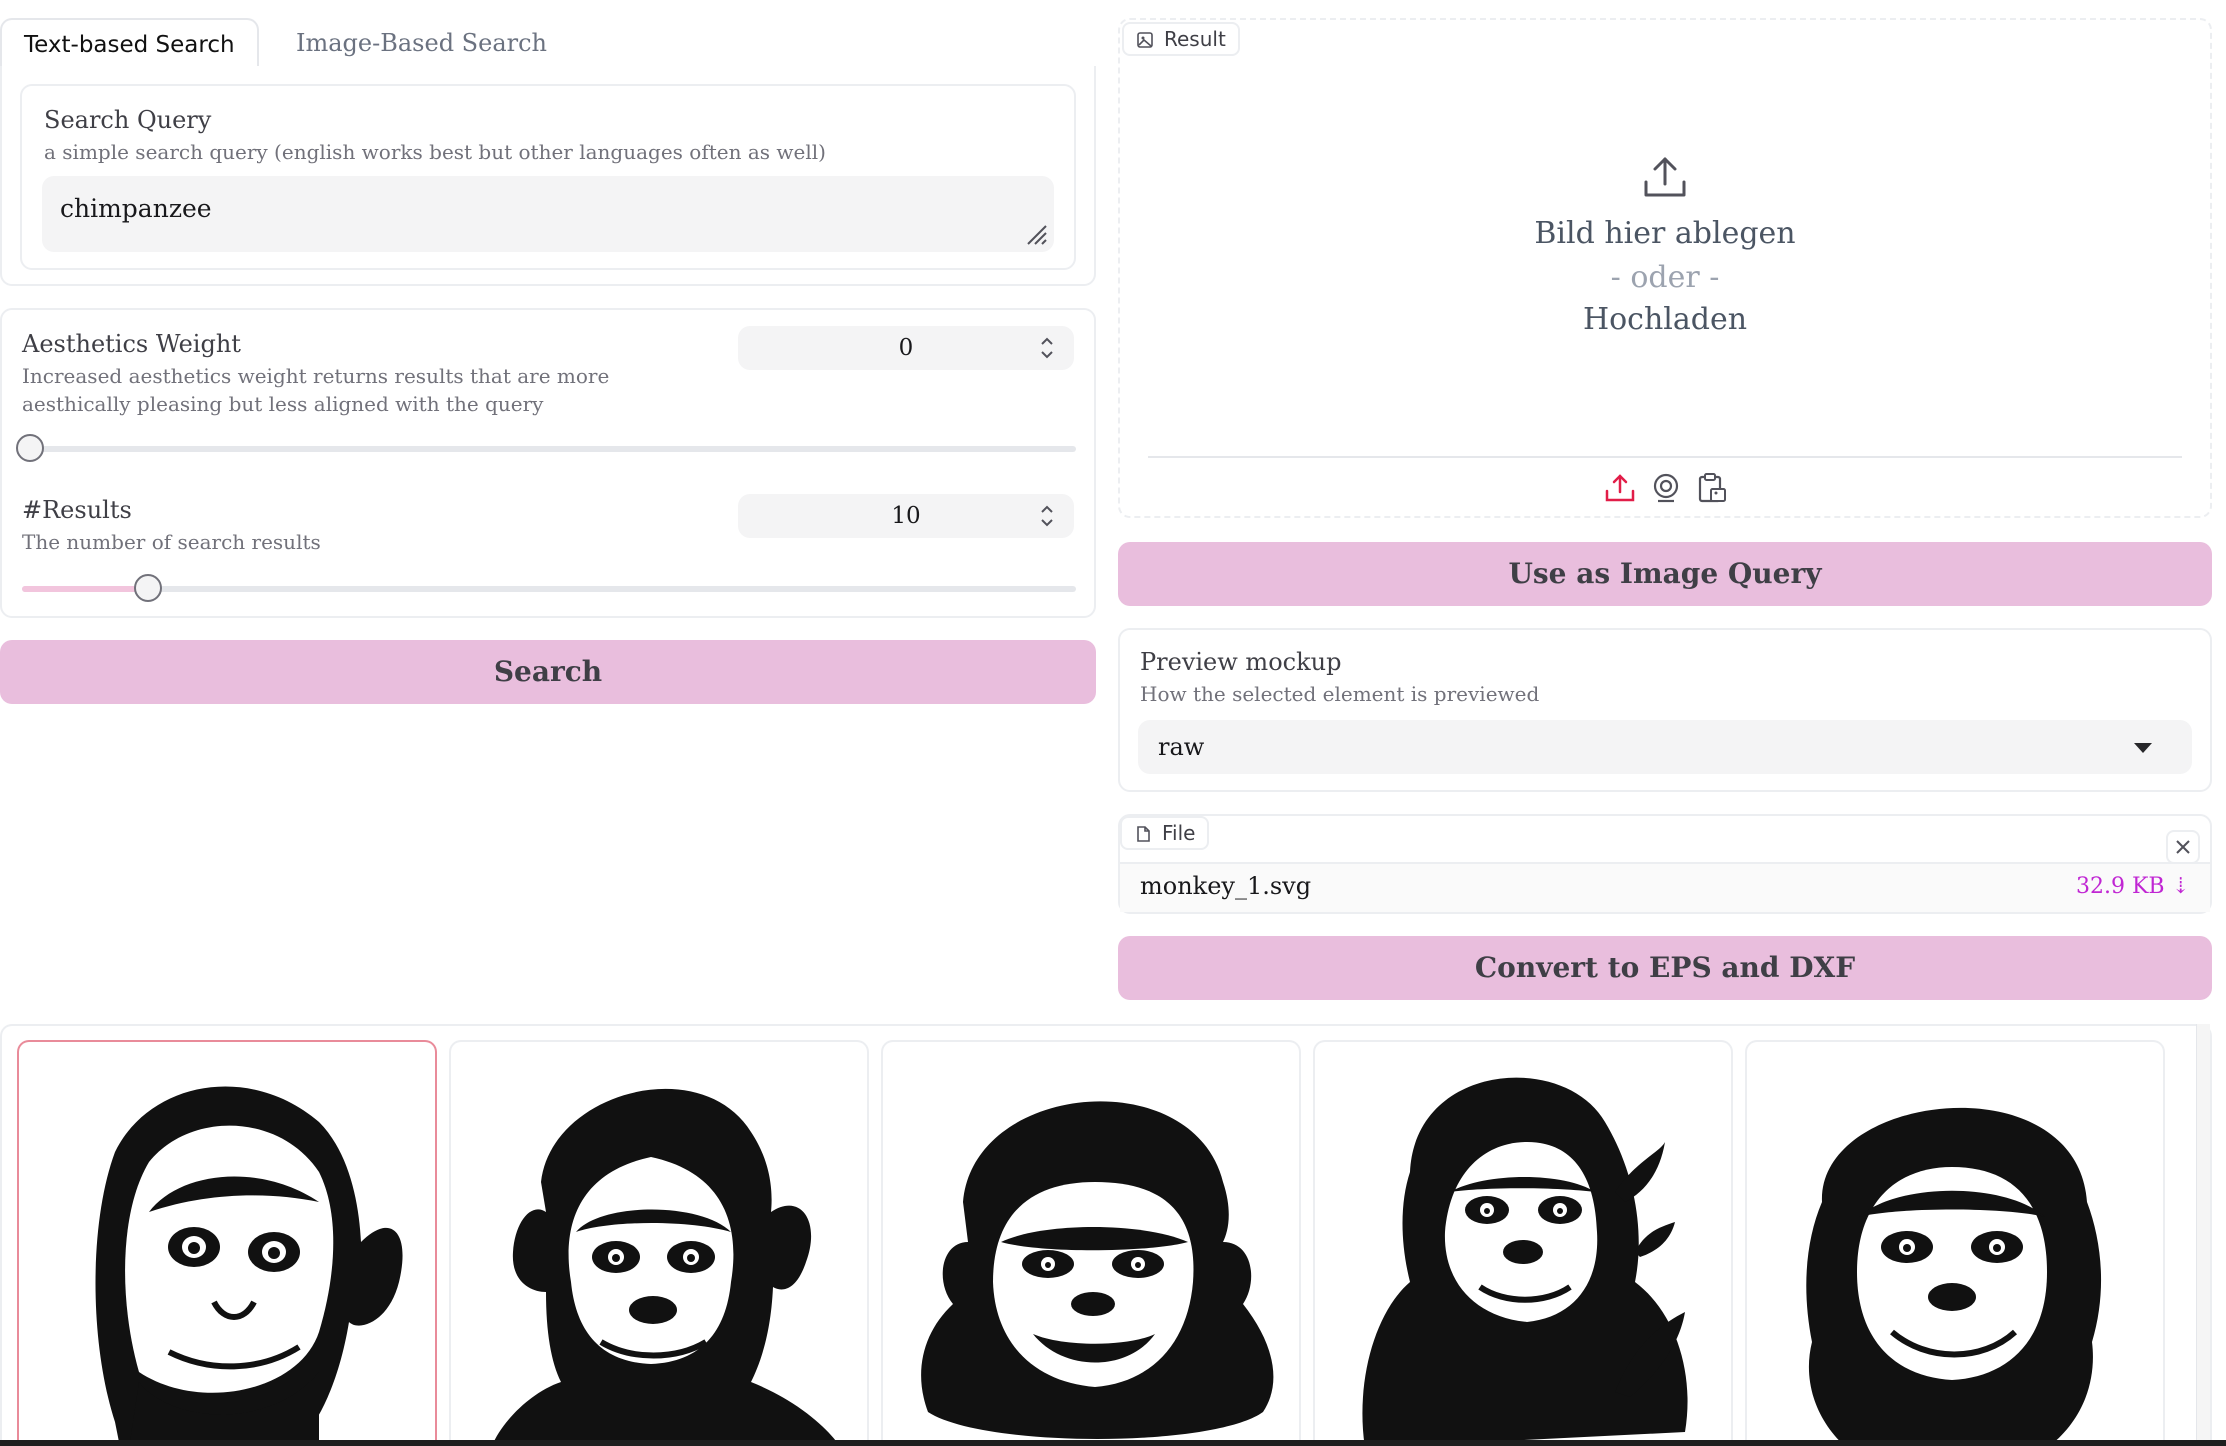 This screenshot has height=1446, width=2226. Describe the element at coordinates (1241, 662) in the screenshot. I see `preview-label: Preview mockup` at that location.